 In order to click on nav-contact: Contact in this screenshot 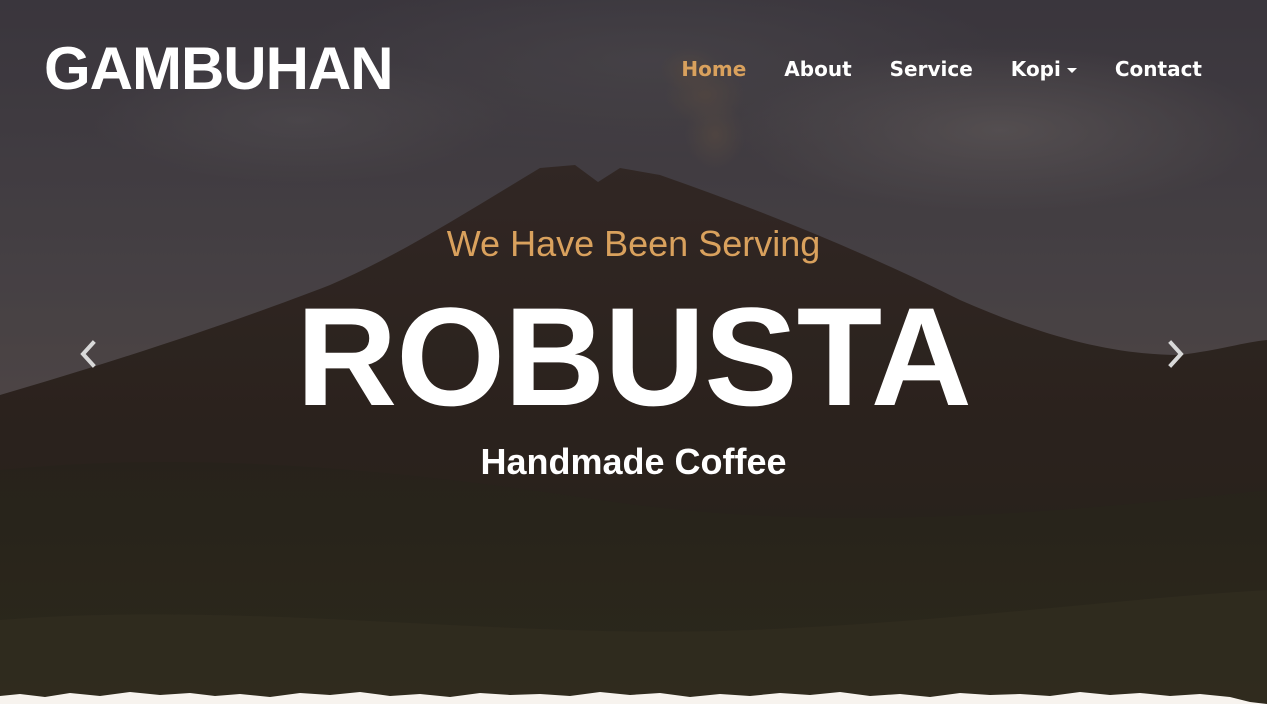, I will do `click(1158, 69)`.